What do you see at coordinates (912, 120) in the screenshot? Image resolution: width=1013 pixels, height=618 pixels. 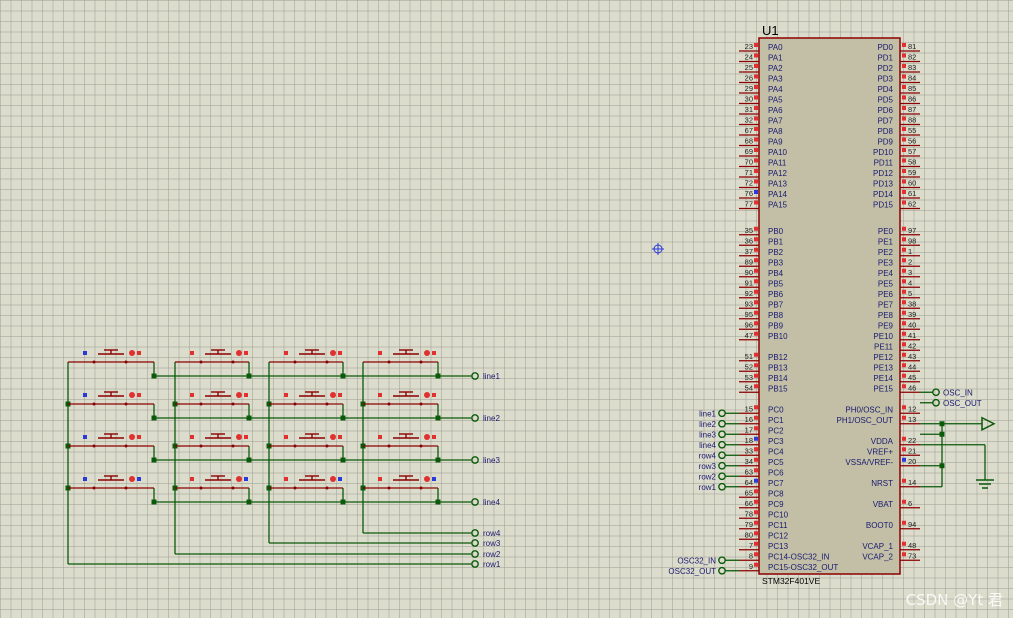 I see `pin-number: 88` at bounding box center [912, 120].